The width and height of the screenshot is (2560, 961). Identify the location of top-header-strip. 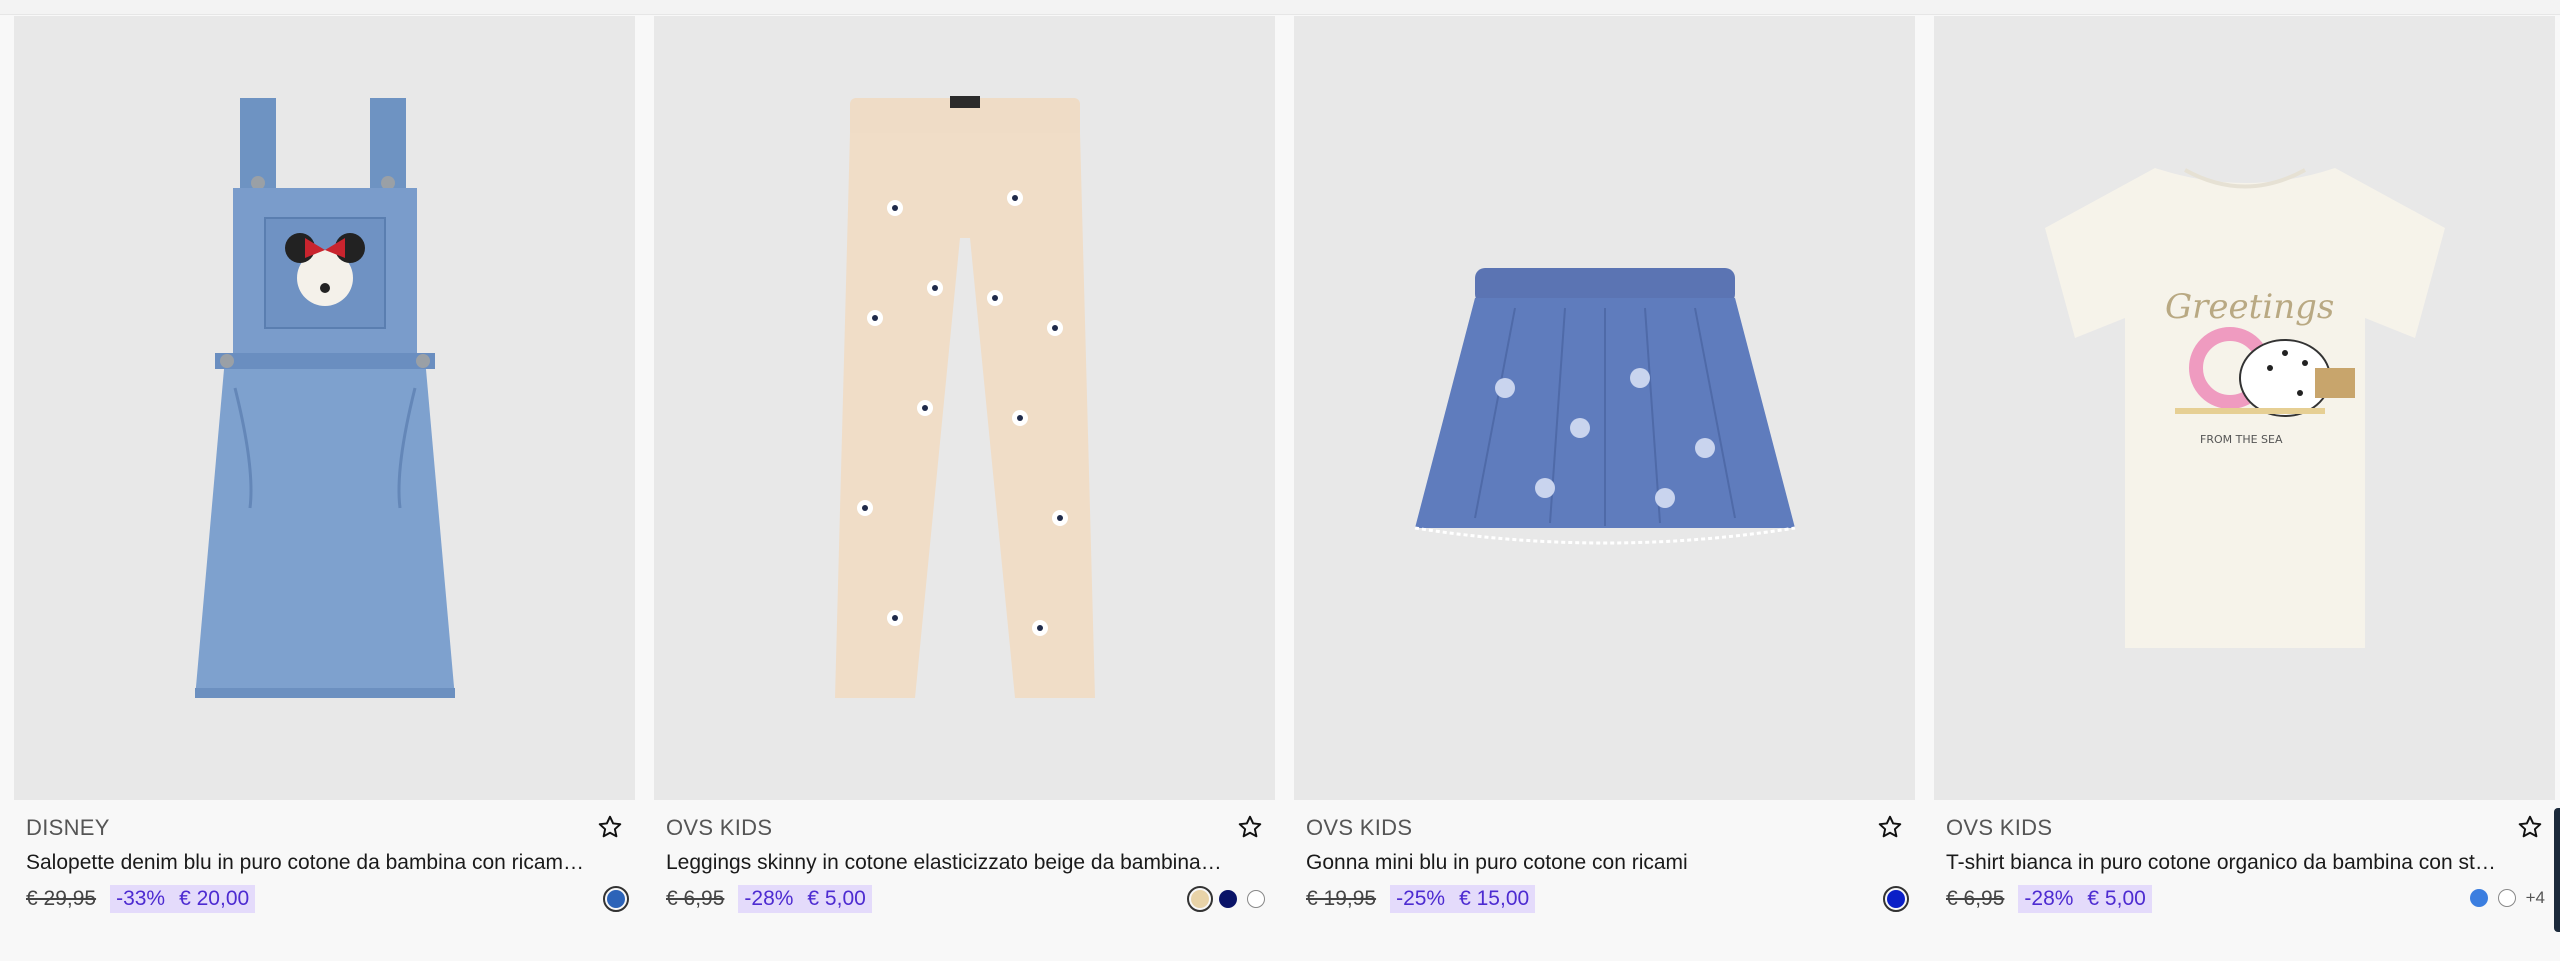
(1280, 7).